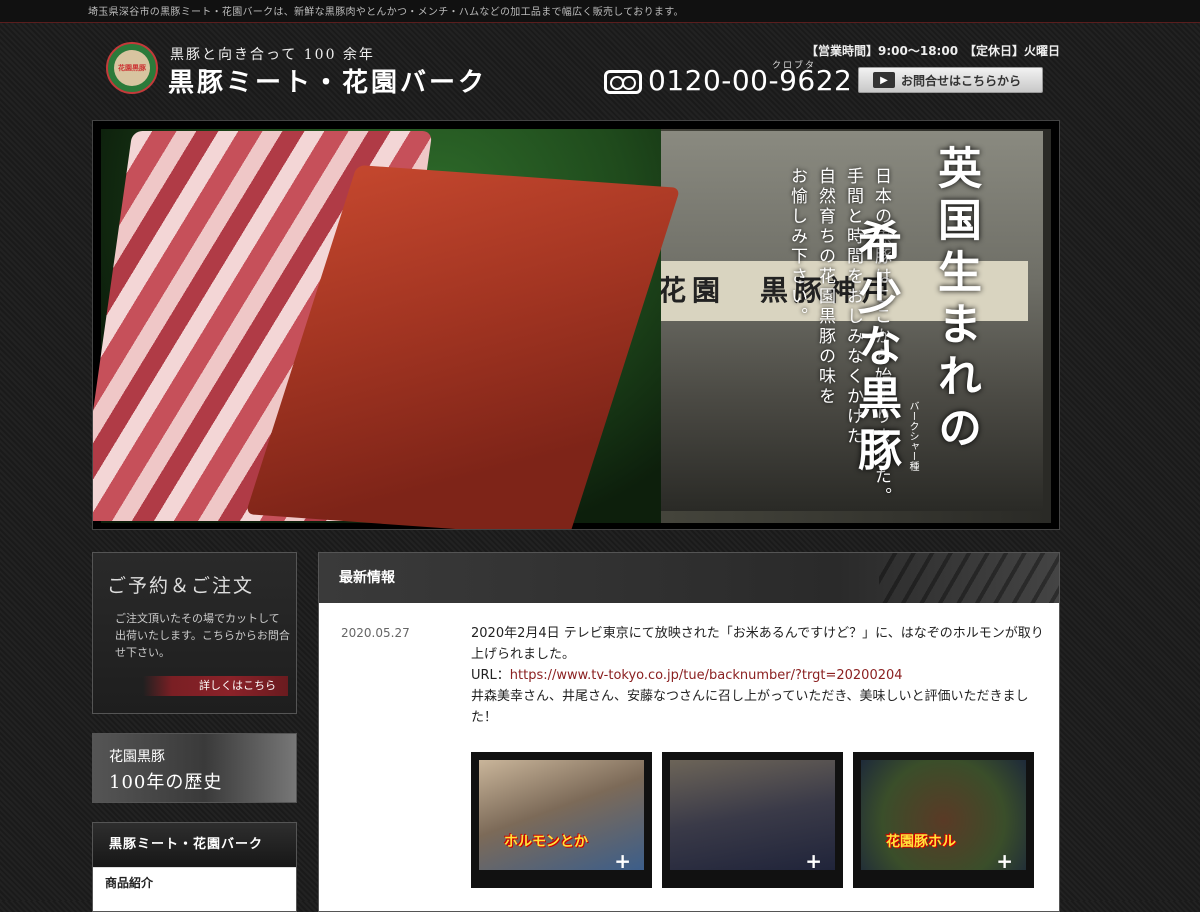 Image resolution: width=1200 pixels, height=912 pixels. What do you see at coordinates (194, 884) in the screenshot?
I see `sidebar-item-products: 商品紹介` at bounding box center [194, 884].